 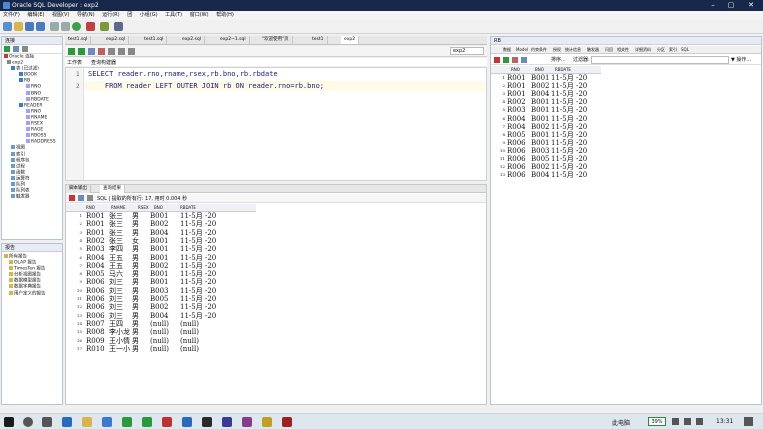 What do you see at coordinates (673, 50) in the screenshot?
I see `rb-tab-indexes: 索引` at bounding box center [673, 50].